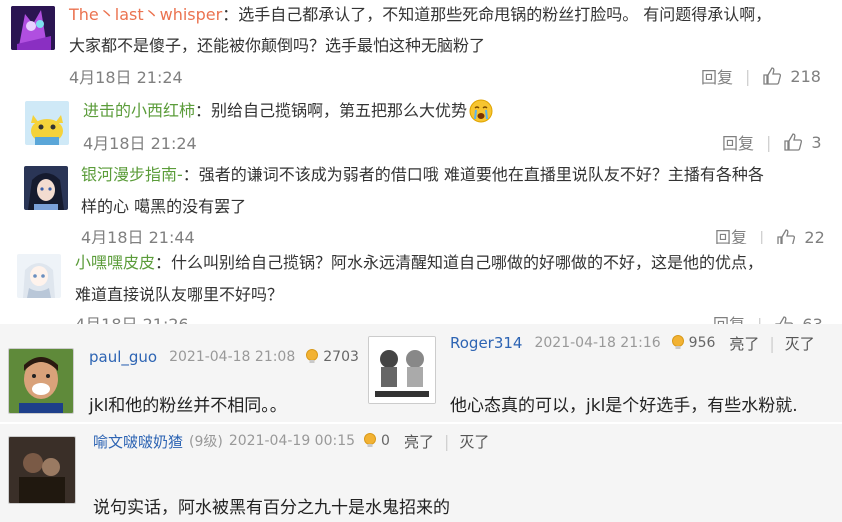  What do you see at coordinates (206, 442) in the screenshot?
I see `user-level: (9级)` at bounding box center [206, 442].